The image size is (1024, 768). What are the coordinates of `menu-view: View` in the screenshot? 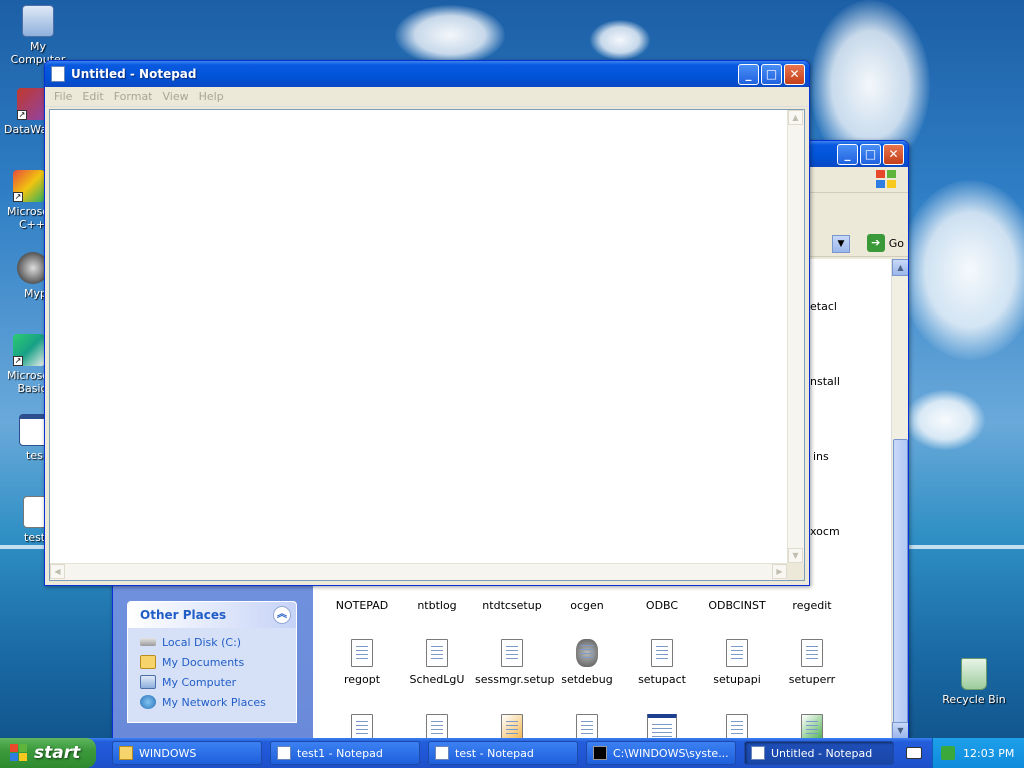 It's located at (176, 96).